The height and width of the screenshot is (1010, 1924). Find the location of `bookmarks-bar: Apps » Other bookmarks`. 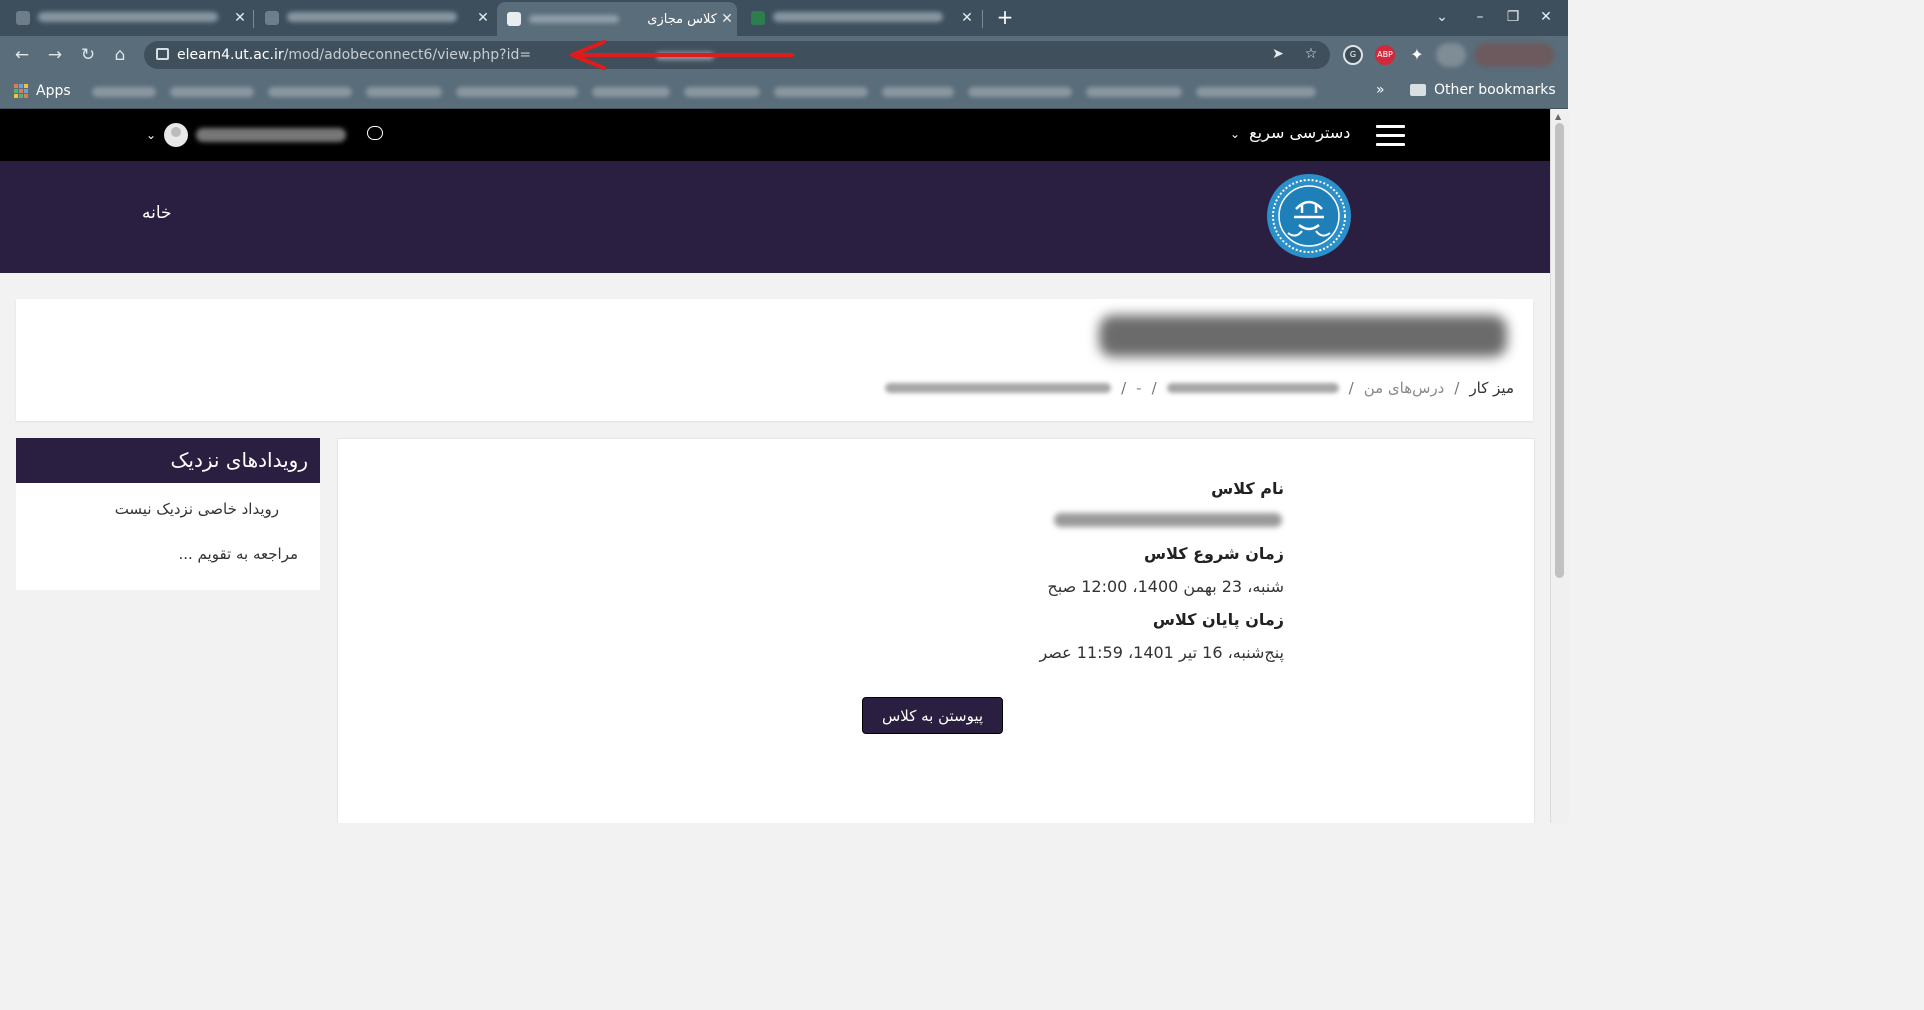

bookmarks-bar: Apps » Other bookmarks is located at coordinates (784, 91).